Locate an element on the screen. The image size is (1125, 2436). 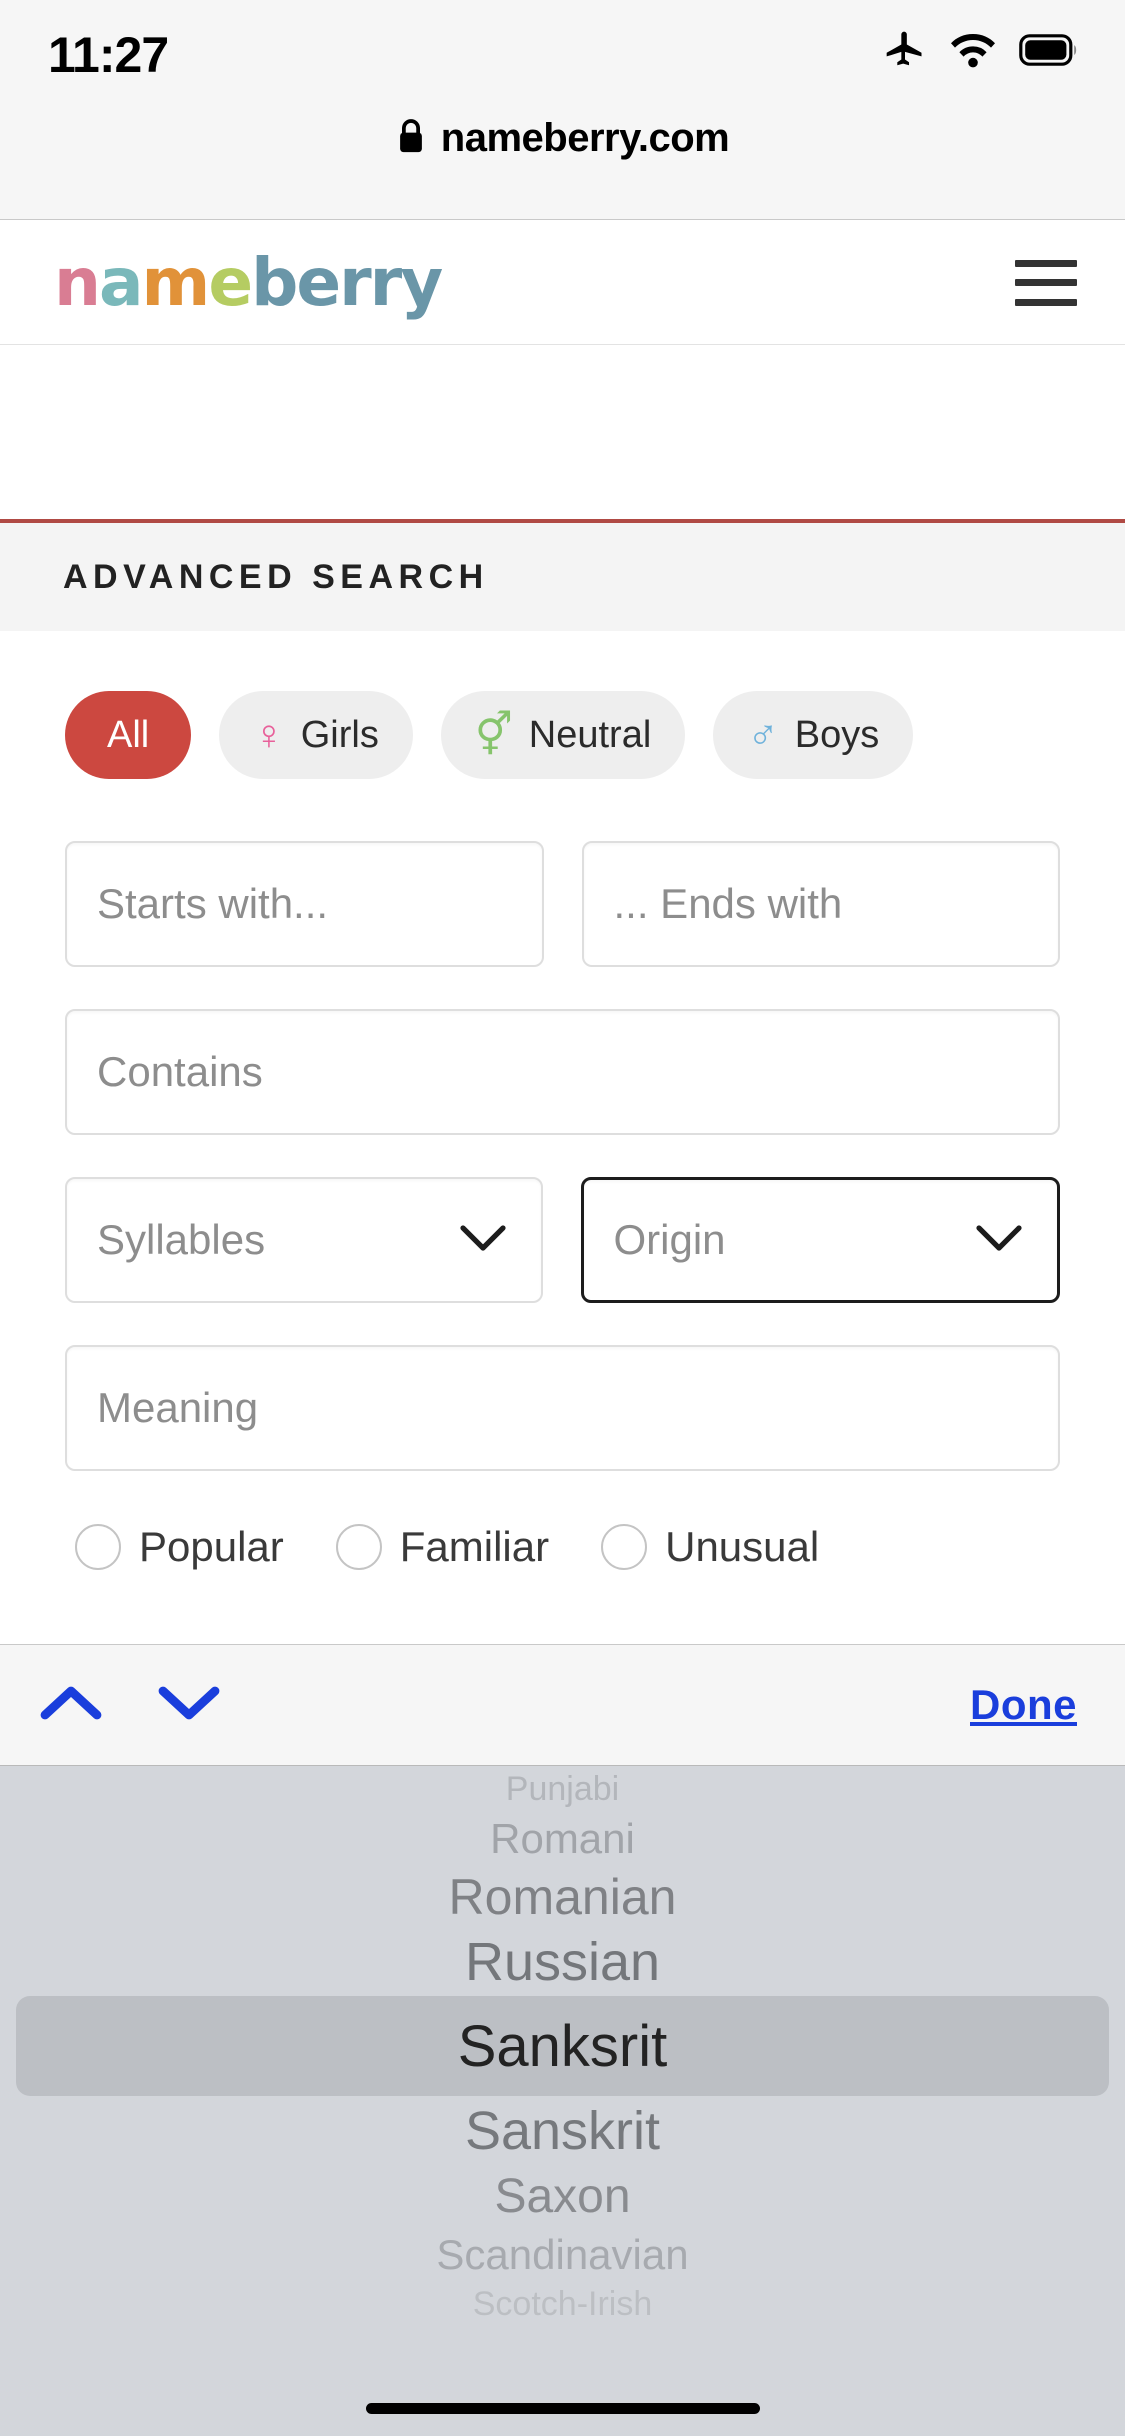
url-text: nameberry.com is located at coordinates (585, 138).